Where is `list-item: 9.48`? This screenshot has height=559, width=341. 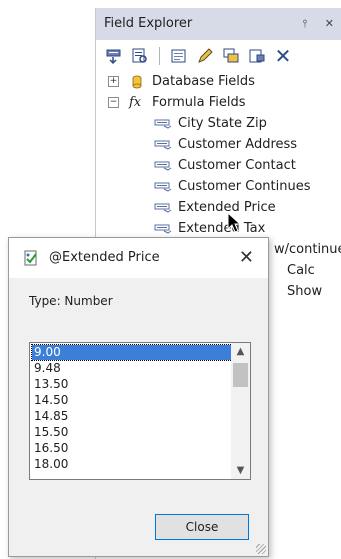 list-item: 9.48 is located at coordinates (46, 368).